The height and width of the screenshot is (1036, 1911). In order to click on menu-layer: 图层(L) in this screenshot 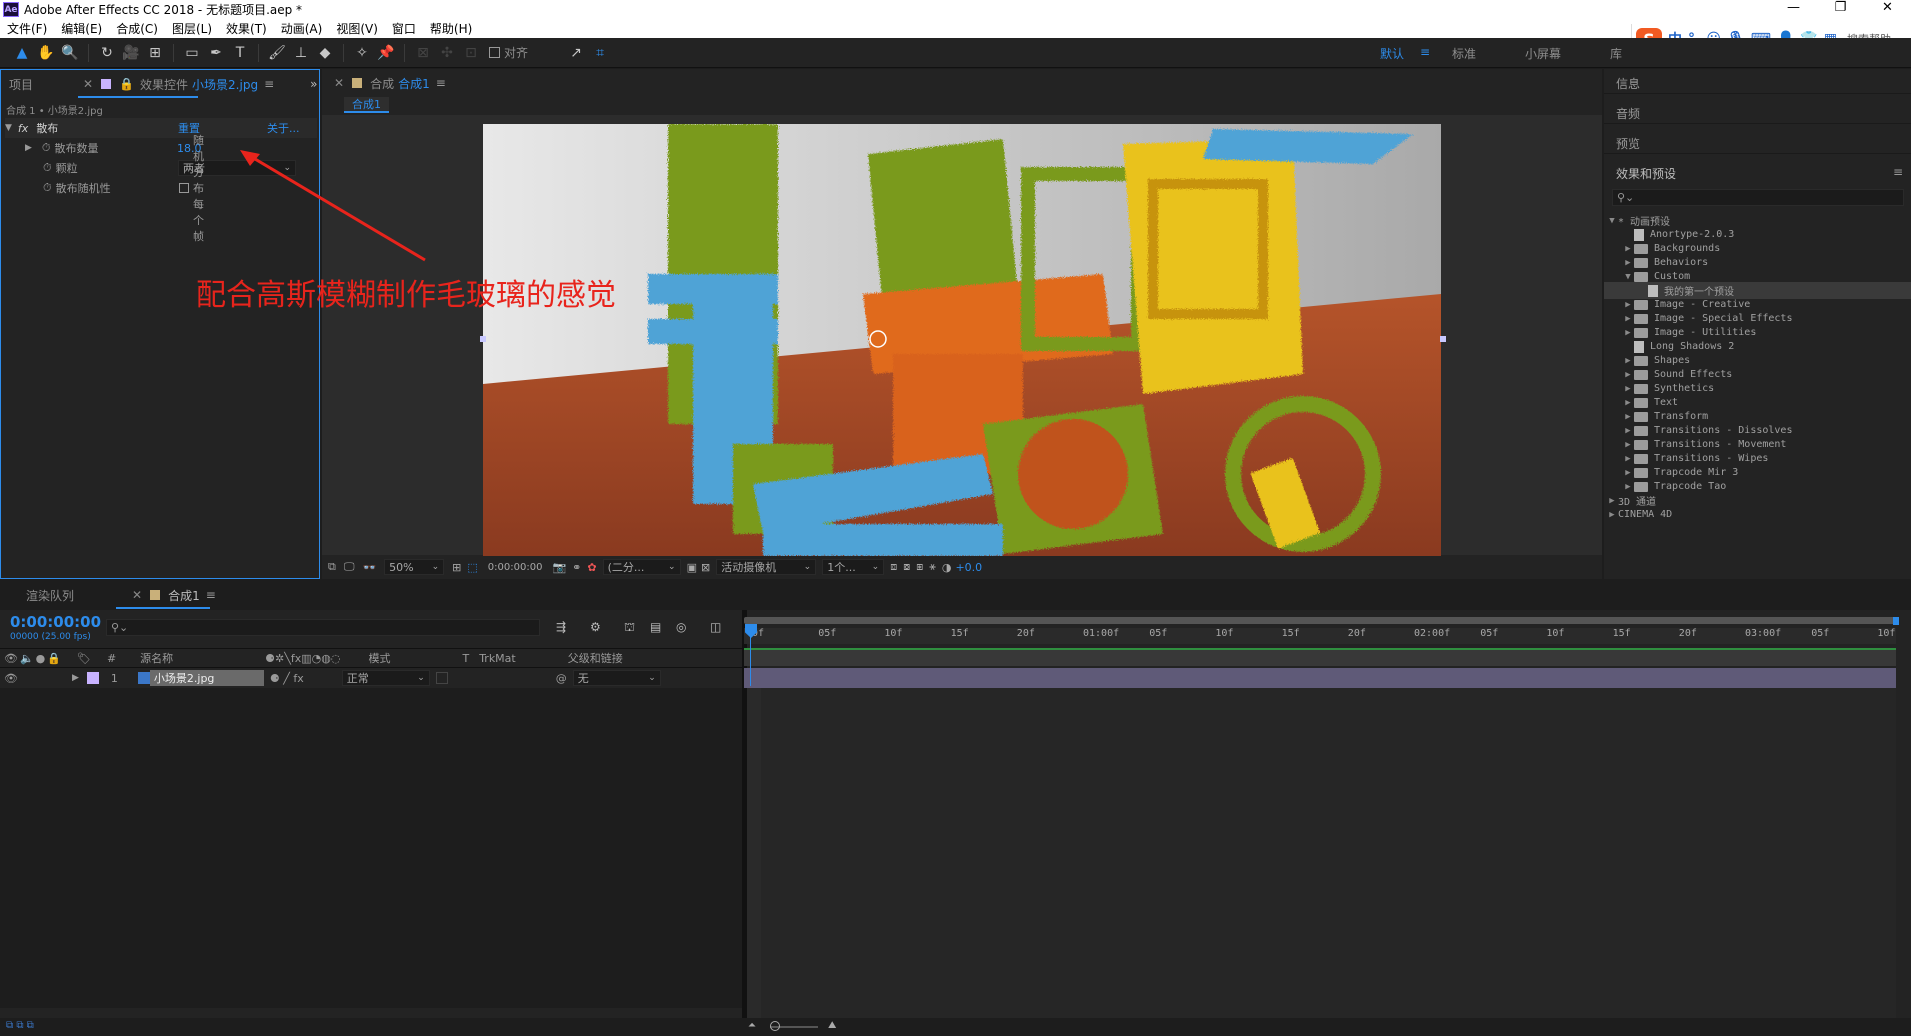, I will do `click(192, 28)`.